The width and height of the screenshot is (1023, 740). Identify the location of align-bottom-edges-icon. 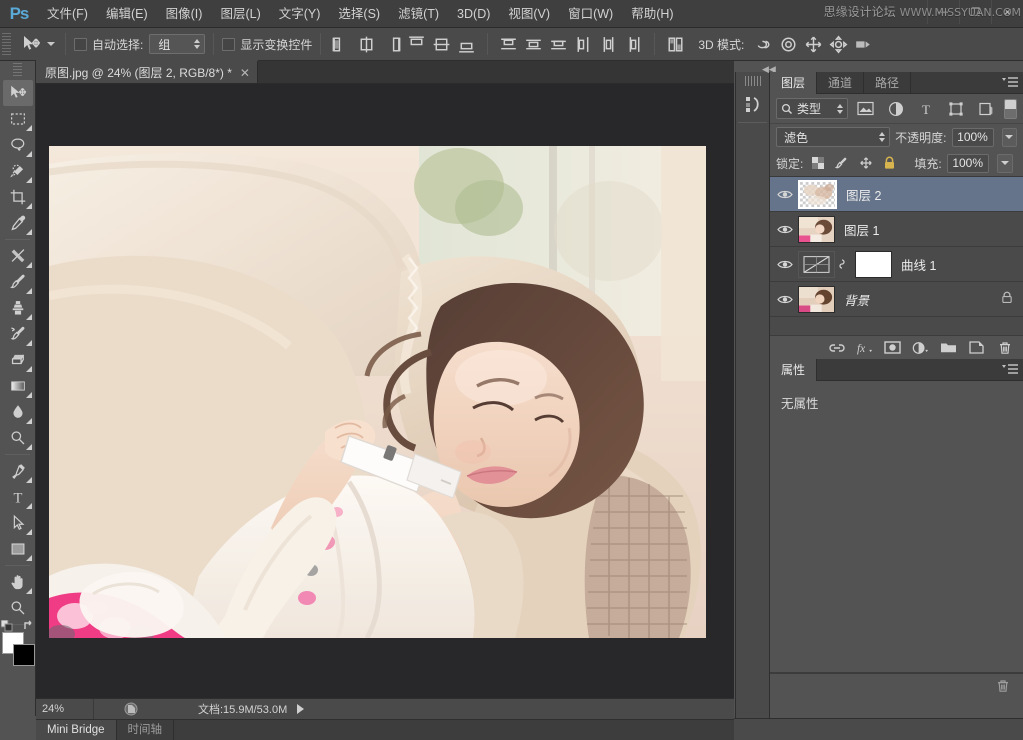
(466, 44).